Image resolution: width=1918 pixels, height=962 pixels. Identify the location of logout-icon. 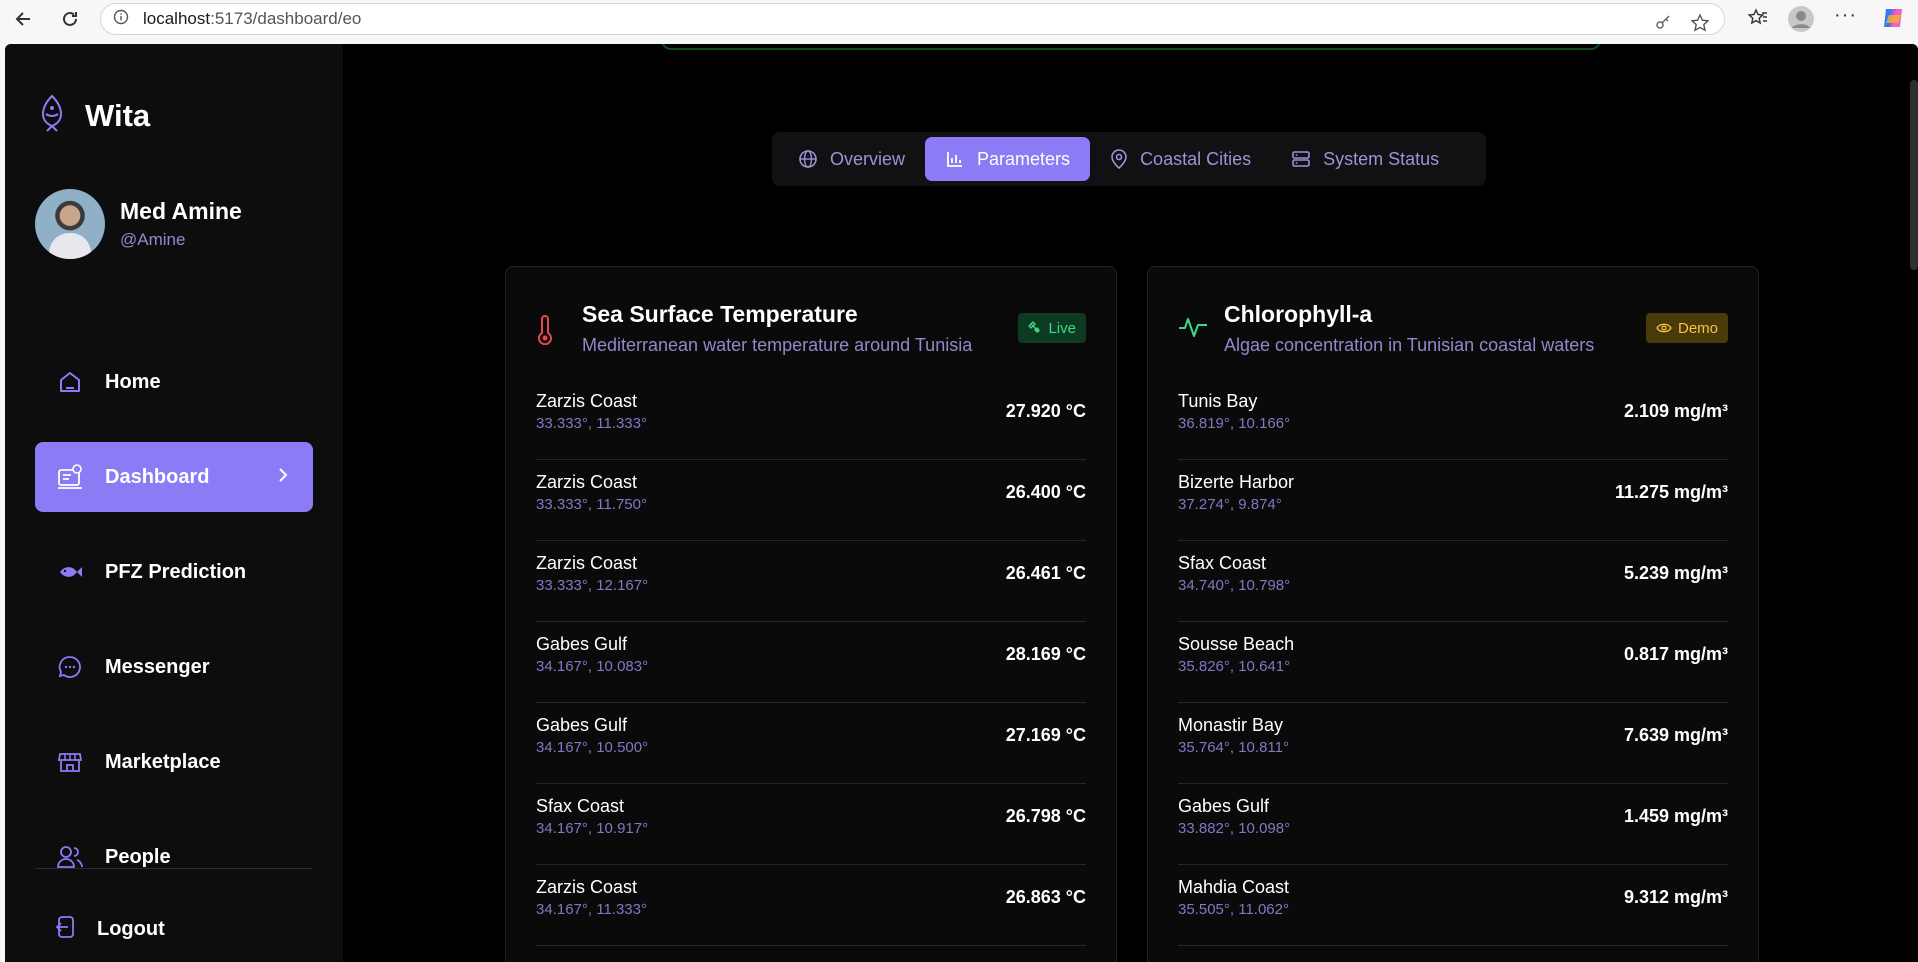
(67, 929).